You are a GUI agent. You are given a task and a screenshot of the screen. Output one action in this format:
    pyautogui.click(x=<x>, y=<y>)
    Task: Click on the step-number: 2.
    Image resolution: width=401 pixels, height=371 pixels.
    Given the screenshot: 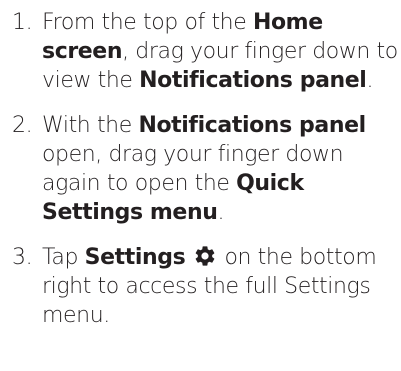 What is the action you would take?
    pyautogui.click(x=22, y=125)
    